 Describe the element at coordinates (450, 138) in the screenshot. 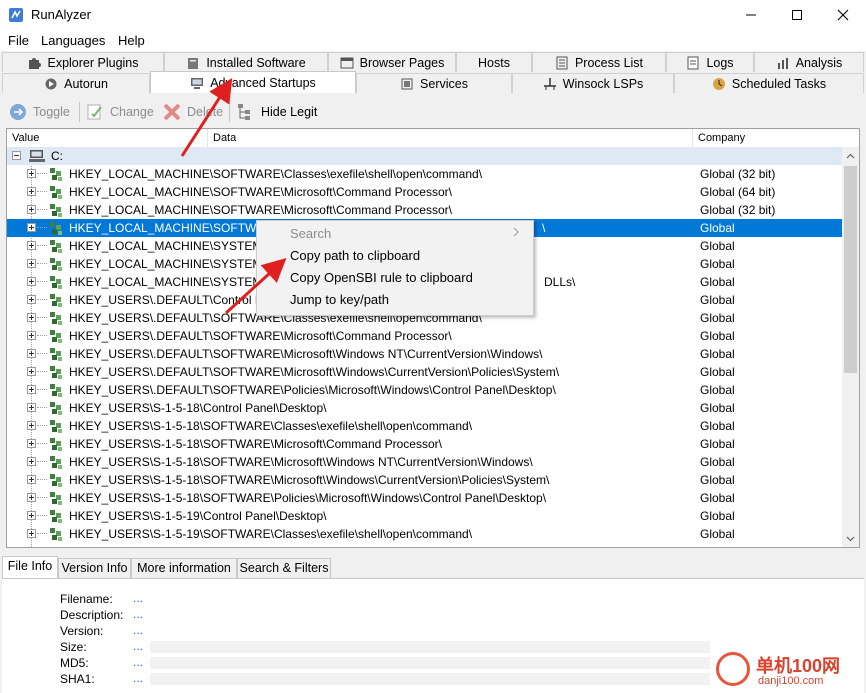

I see `column-data: Data` at that location.